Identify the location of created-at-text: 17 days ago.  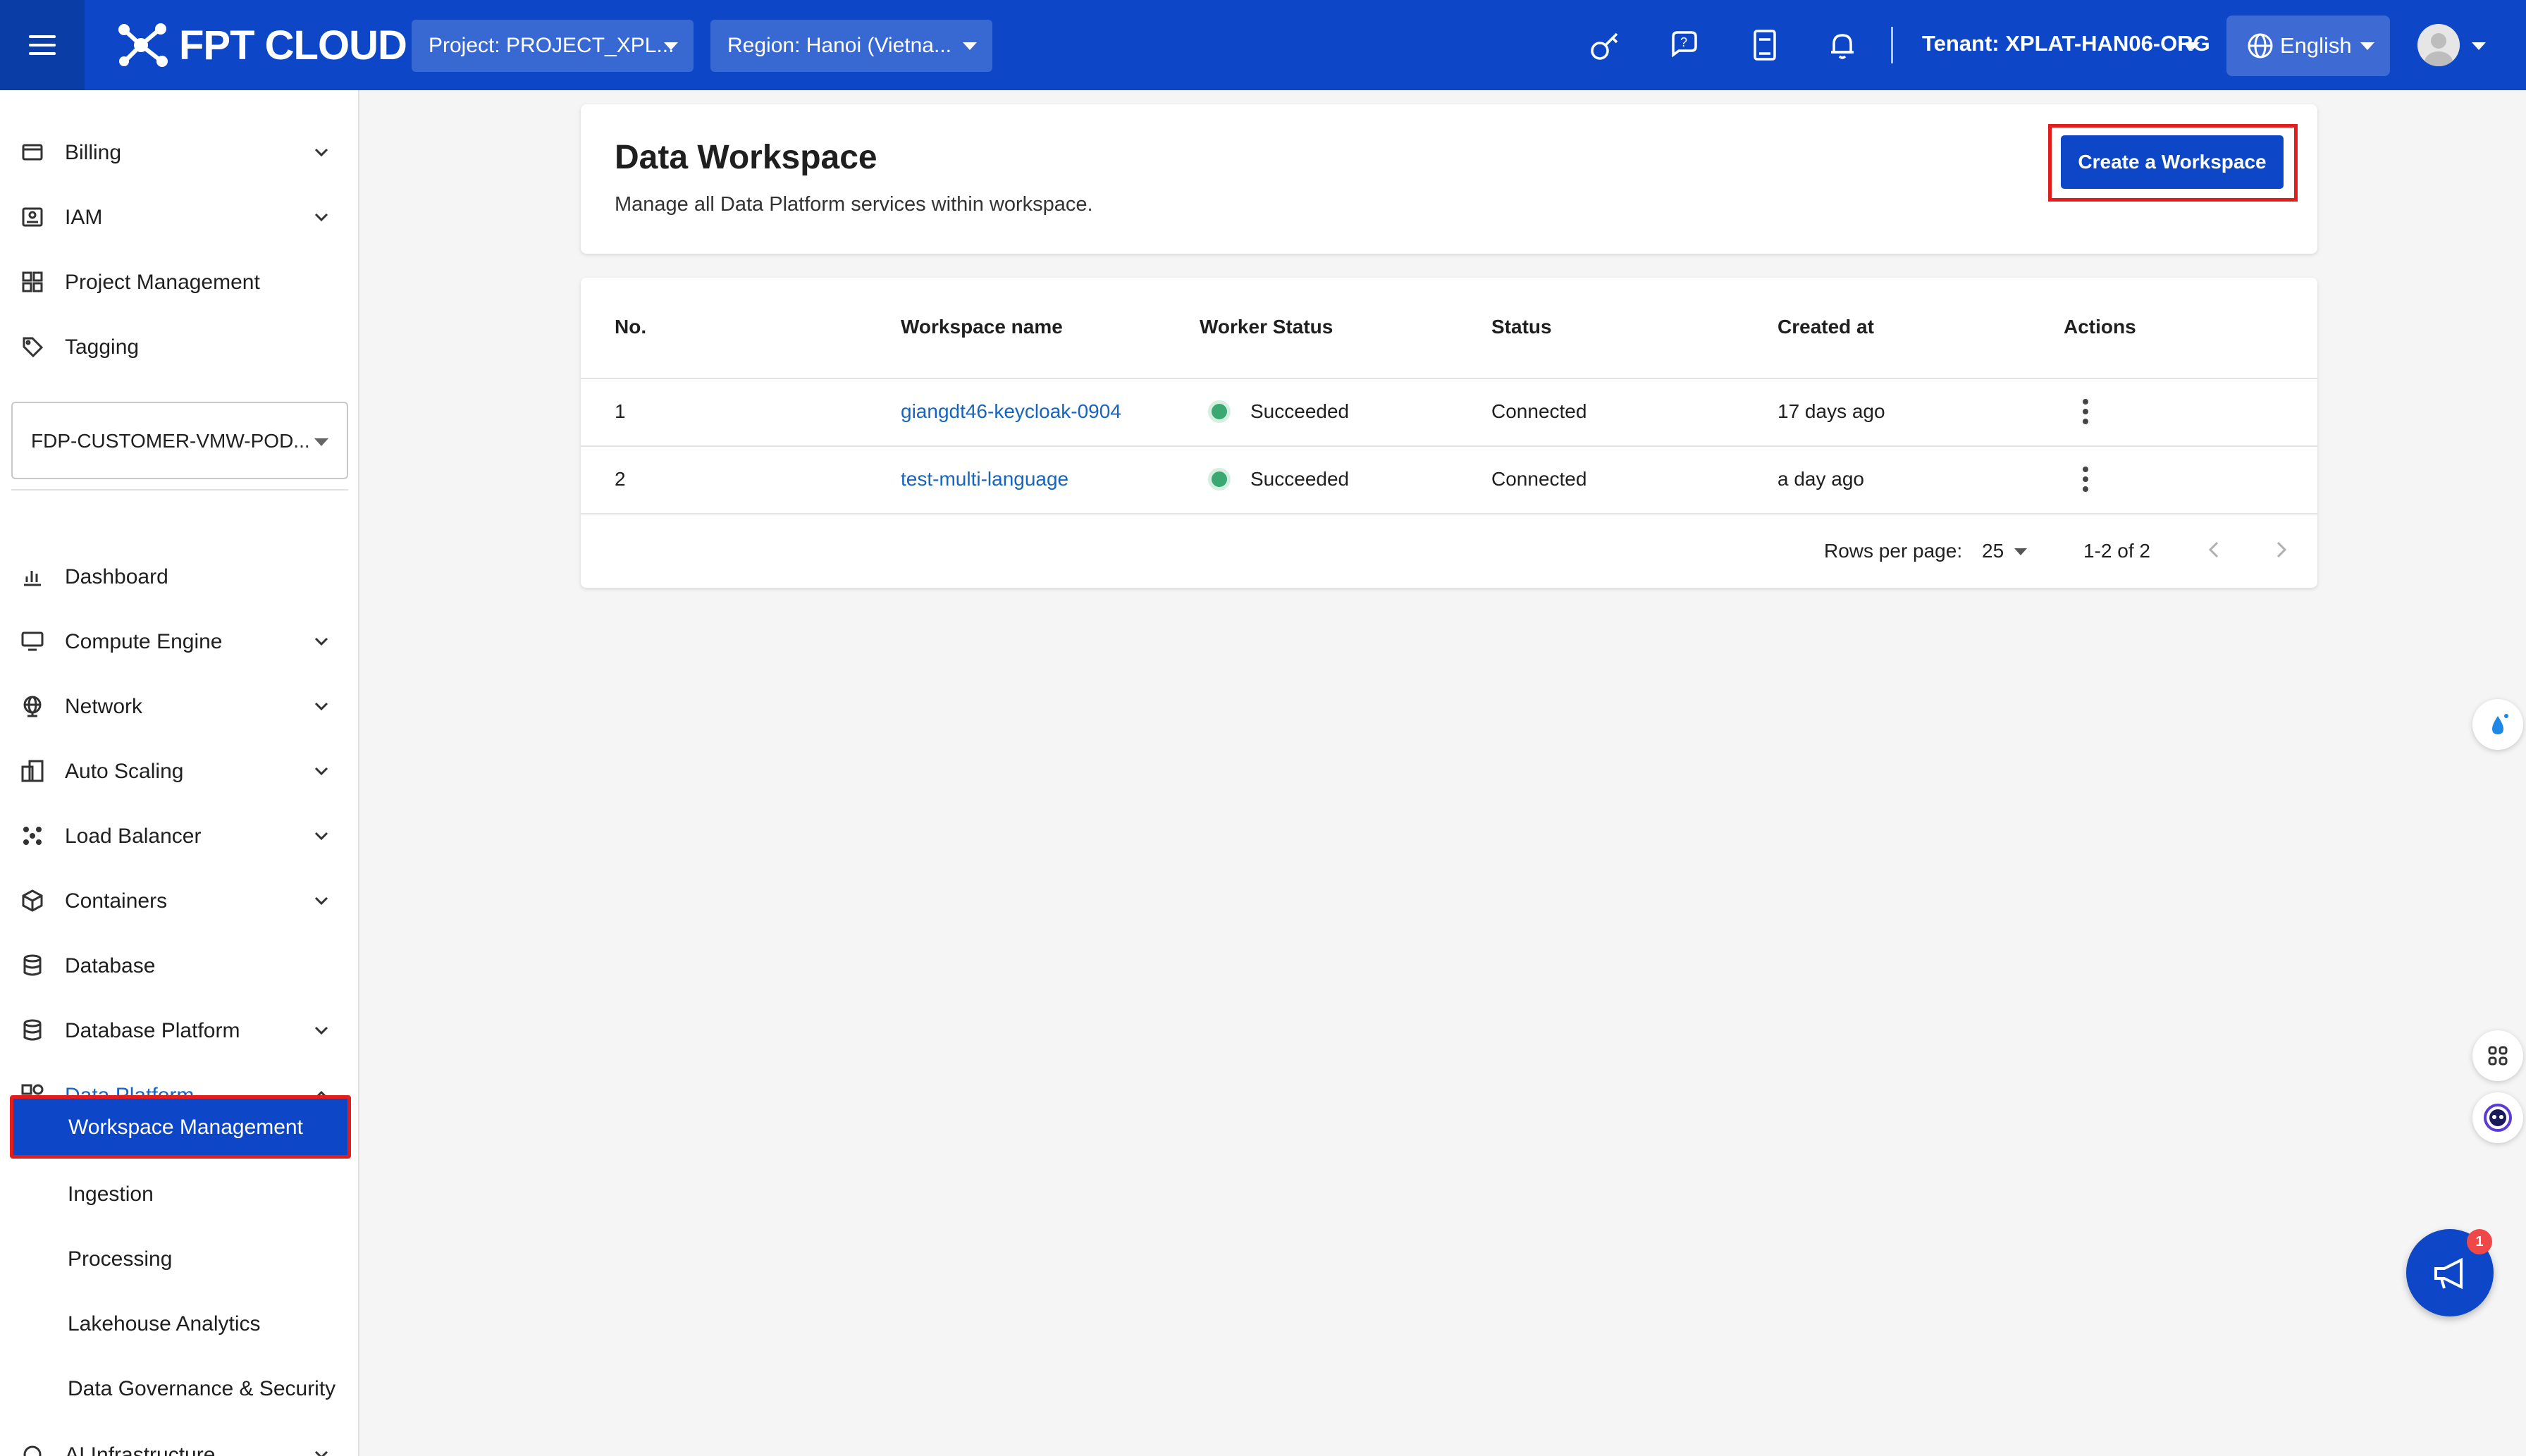
(1831, 411).